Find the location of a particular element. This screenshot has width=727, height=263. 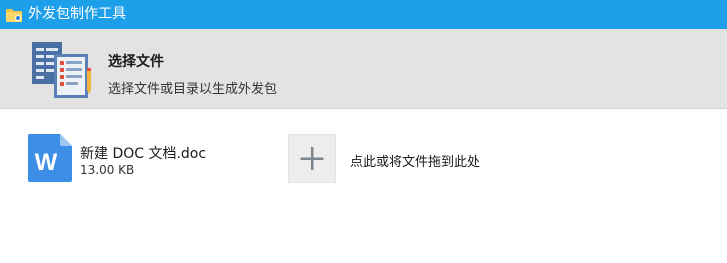

word-document-icon: W is located at coordinates (51, 158).